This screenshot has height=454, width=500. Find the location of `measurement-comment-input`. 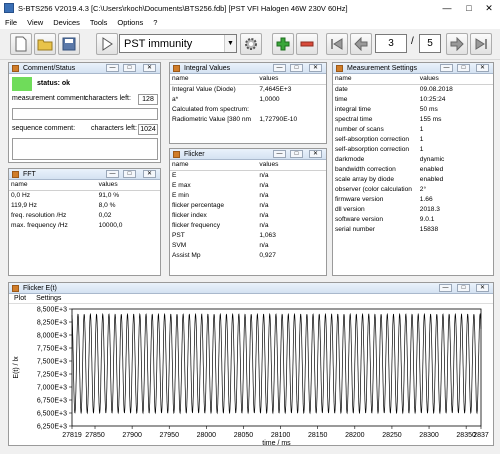

measurement-comment-input is located at coordinates (85, 114).